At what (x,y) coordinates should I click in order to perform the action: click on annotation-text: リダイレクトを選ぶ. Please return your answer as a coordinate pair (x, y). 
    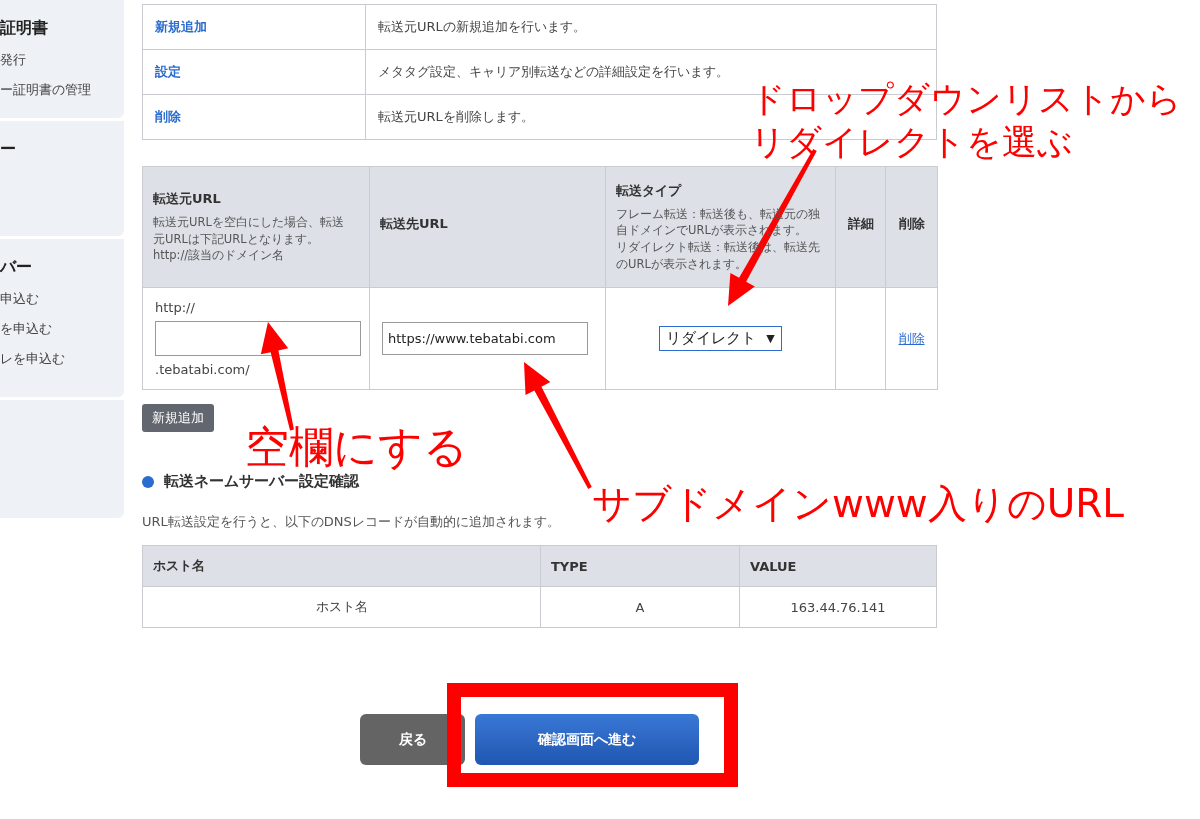
    Looking at the image, I should click on (911, 142).